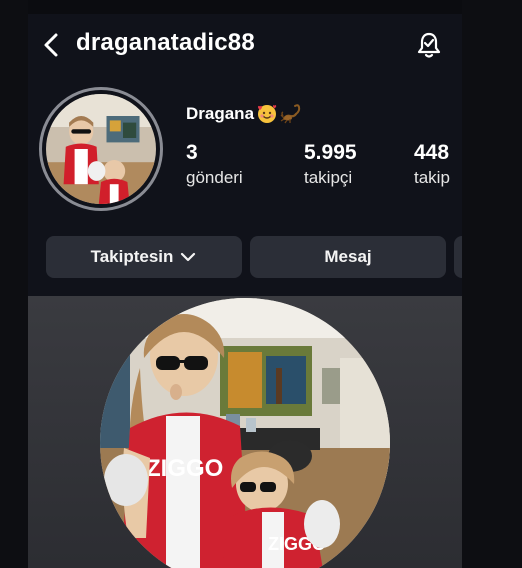 This screenshot has width=522, height=568. I want to click on following-button: Takiptesin, so click(144, 257).